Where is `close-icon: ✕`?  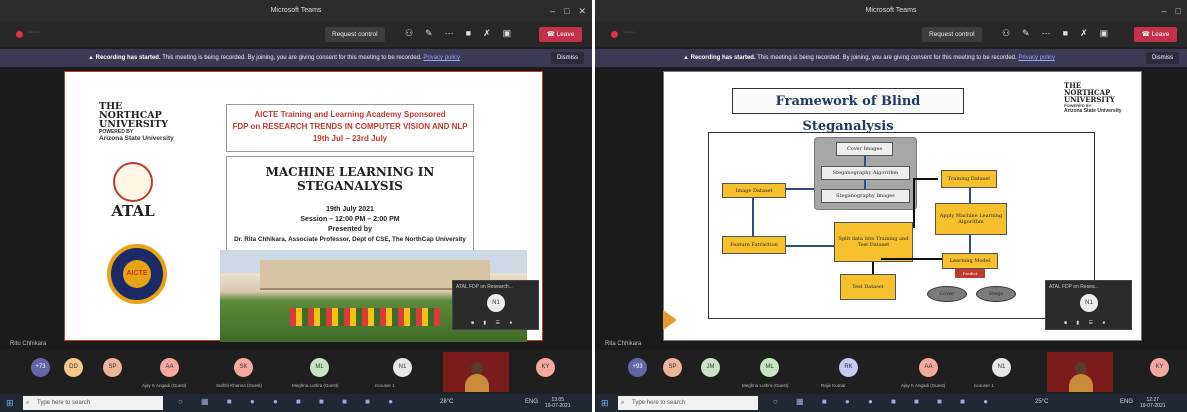 close-icon: ✕ is located at coordinates (582, 11).